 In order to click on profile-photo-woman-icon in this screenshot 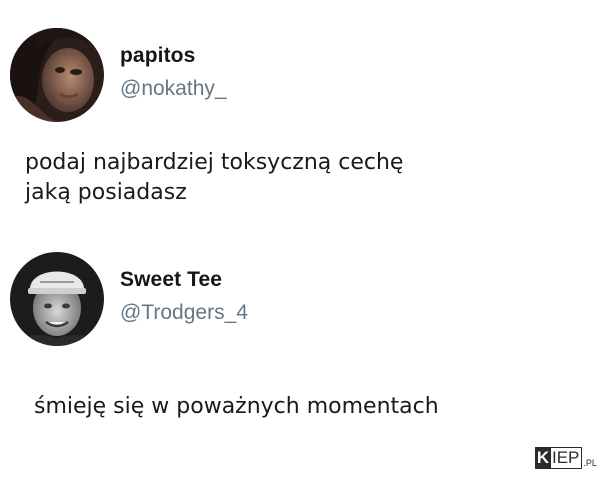, I will do `click(57, 75)`.